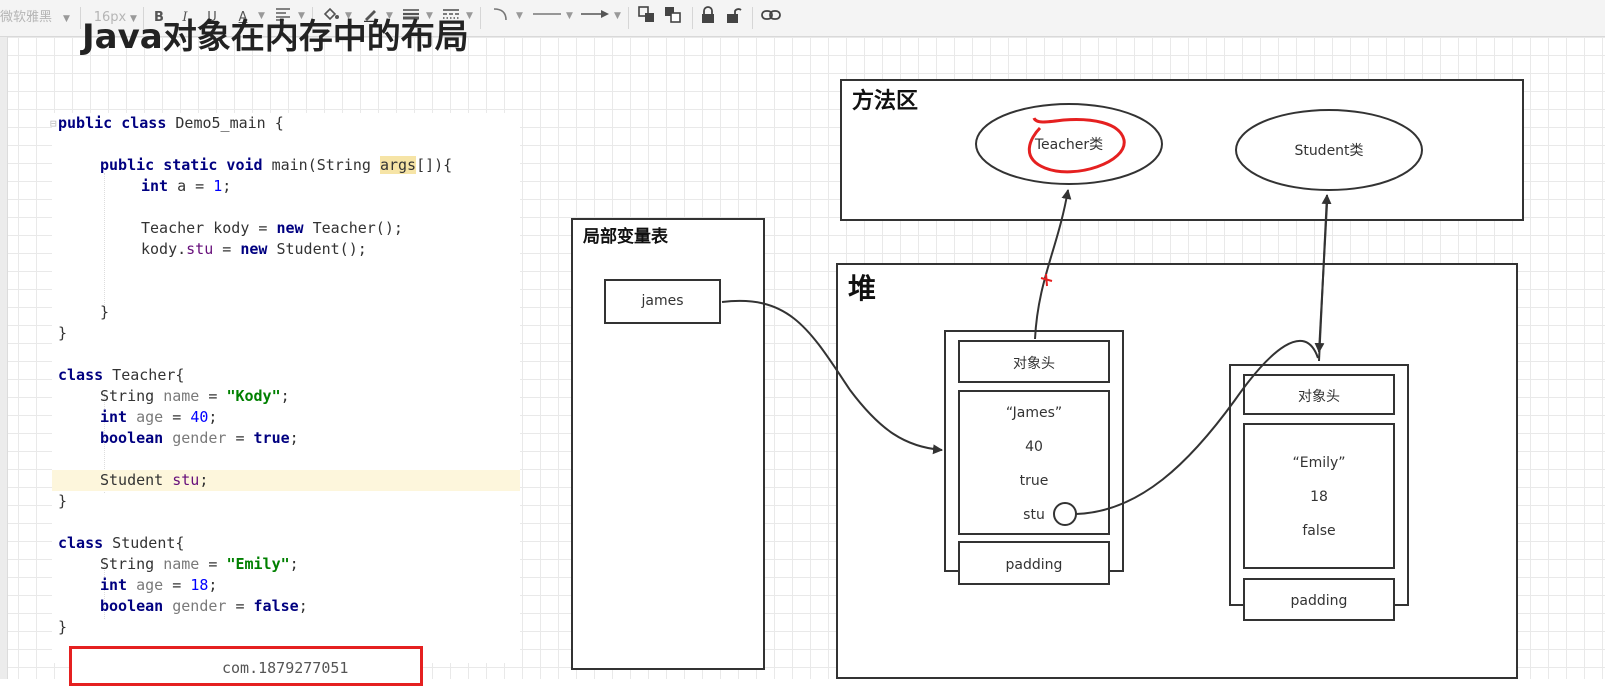 This screenshot has height=686, width=1605. Describe the element at coordinates (832, 377) in the screenshot. I see `james-reference-arrow` at that location.